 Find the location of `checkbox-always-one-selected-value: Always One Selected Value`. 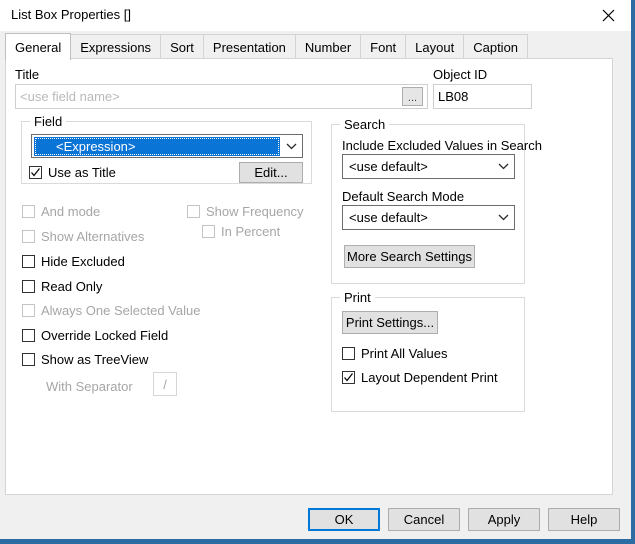

checkbox-always-one-selected-value: Always One Selected Value is located at coordinates (111, 310).